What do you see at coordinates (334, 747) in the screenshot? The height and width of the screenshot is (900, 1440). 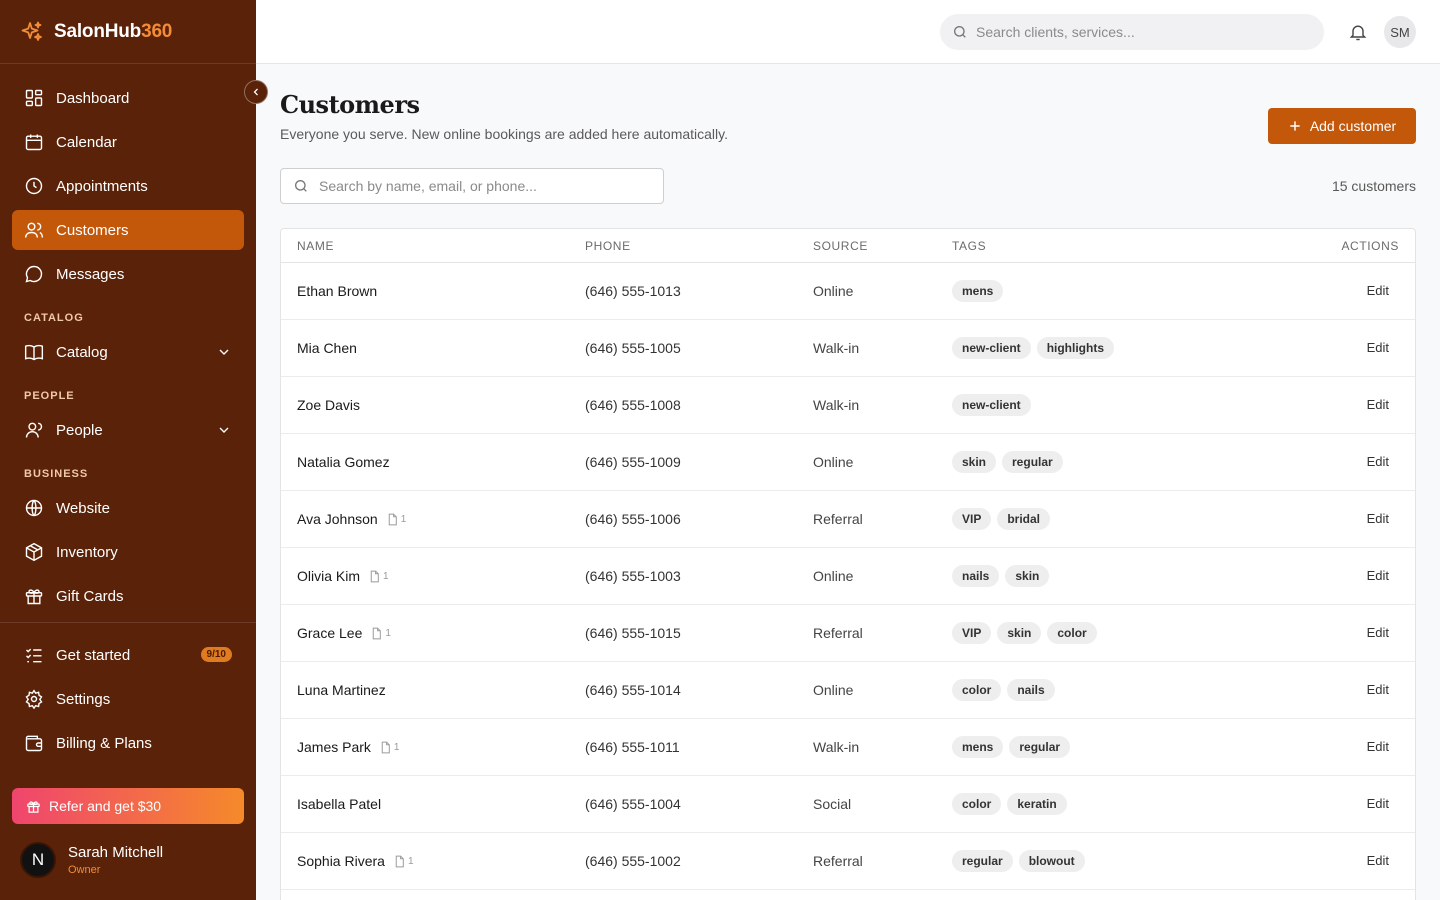 I see `customer-name: James Park` at bounding box center [334, 747].